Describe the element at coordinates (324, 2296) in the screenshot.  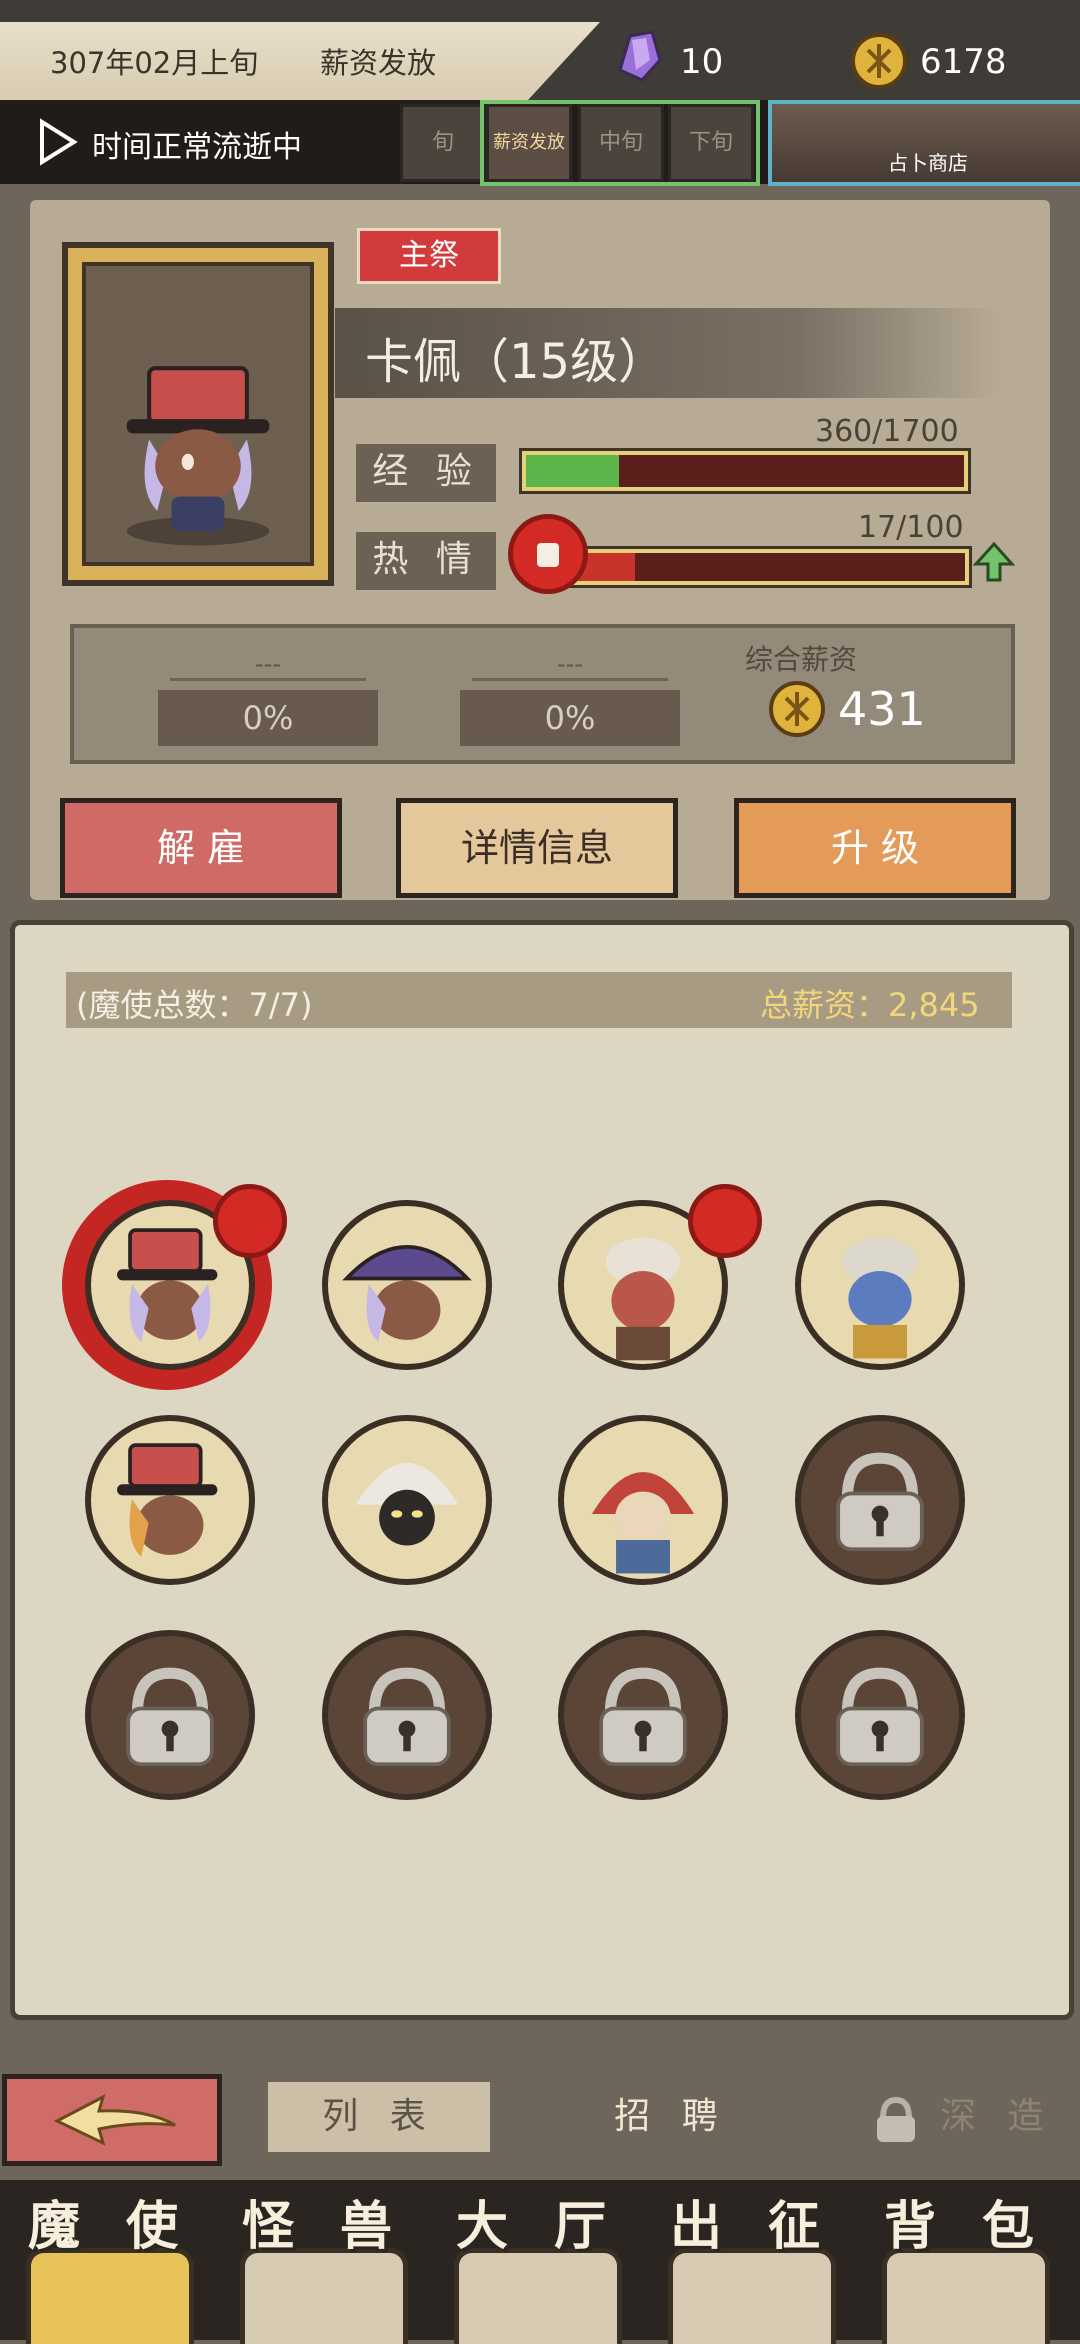
I see `monster-icon` at that location.